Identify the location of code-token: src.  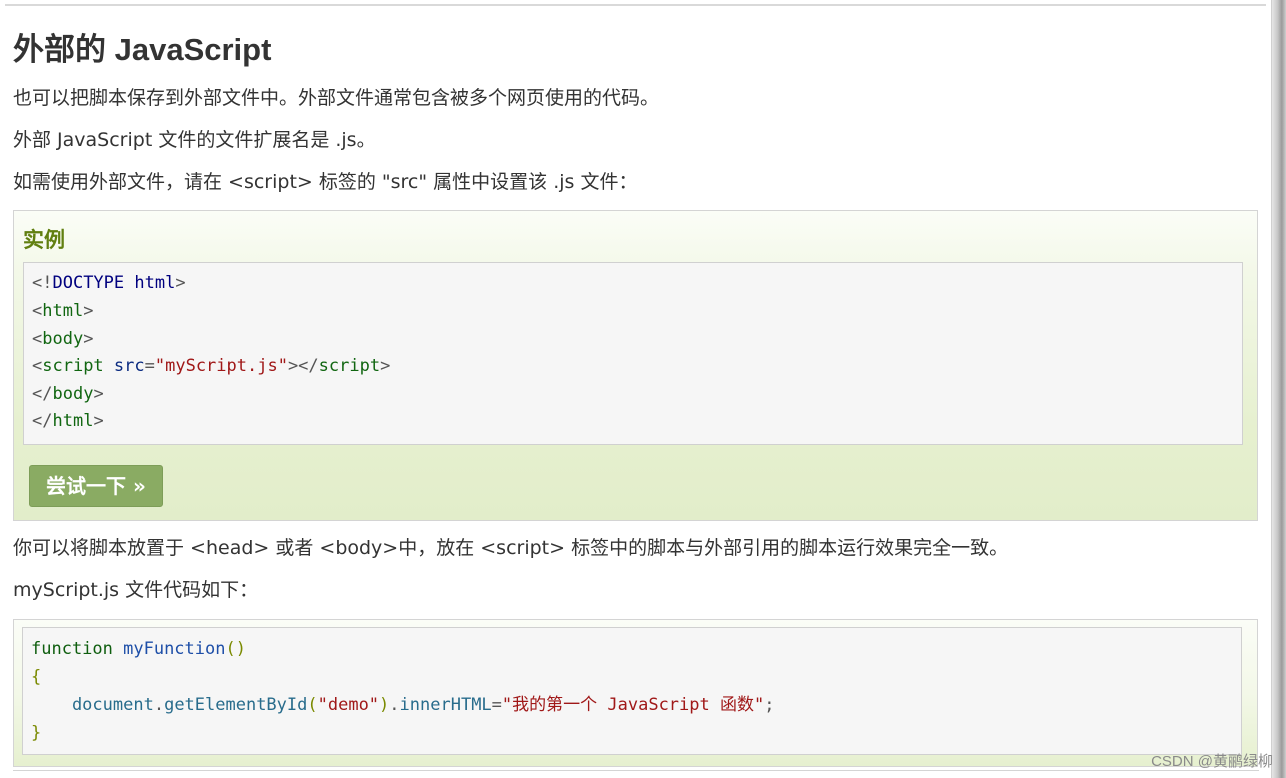
(124, 366).